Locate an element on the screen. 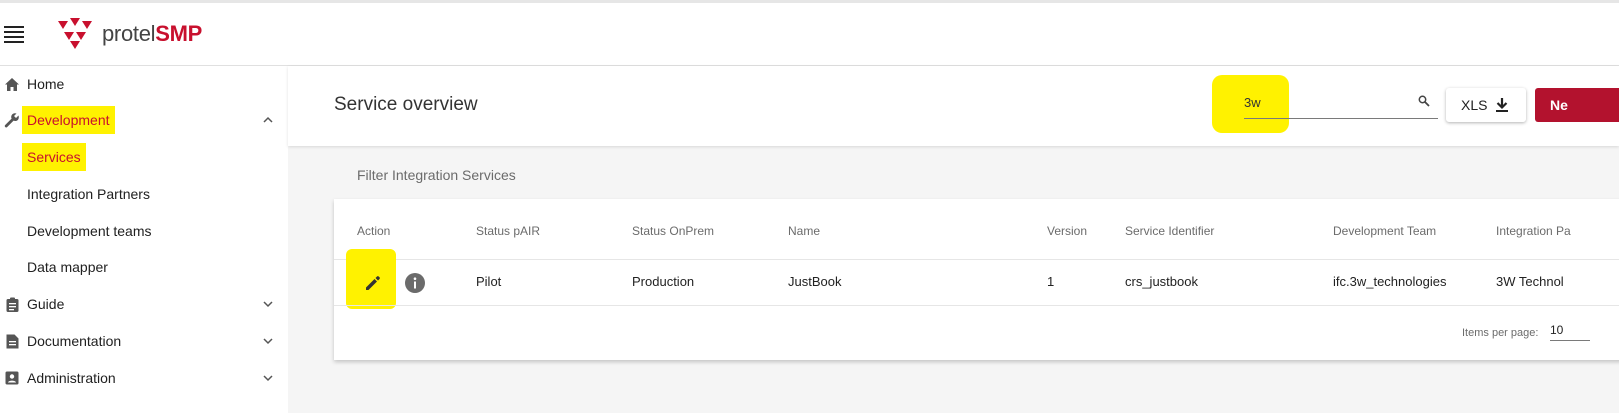 The width and height of the screenshot is (1619, 413). download-icon is located at coordinates (1502, 105).